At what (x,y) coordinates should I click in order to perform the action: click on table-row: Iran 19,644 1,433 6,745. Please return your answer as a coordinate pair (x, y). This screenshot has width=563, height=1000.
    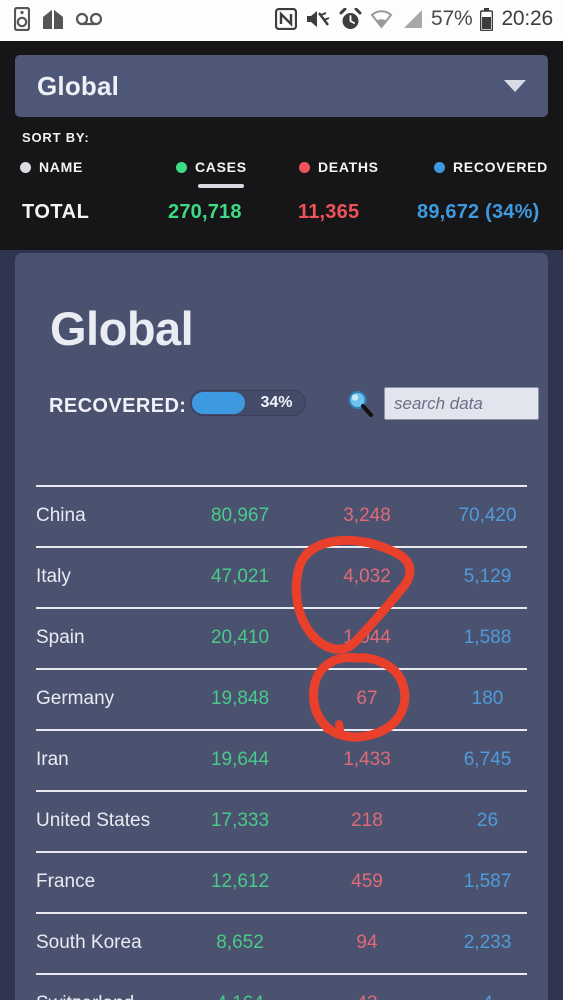
    Looking at the image, I should click on (281, 759).